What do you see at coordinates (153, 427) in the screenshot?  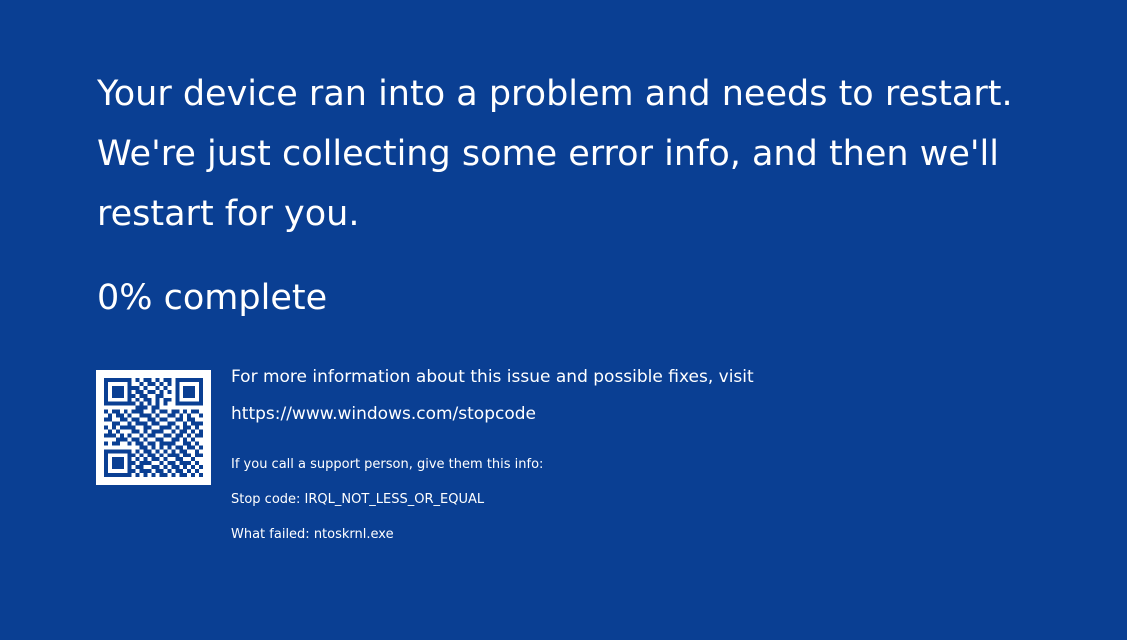 I see `qr-code-icon` at bounding box center [153, 427].